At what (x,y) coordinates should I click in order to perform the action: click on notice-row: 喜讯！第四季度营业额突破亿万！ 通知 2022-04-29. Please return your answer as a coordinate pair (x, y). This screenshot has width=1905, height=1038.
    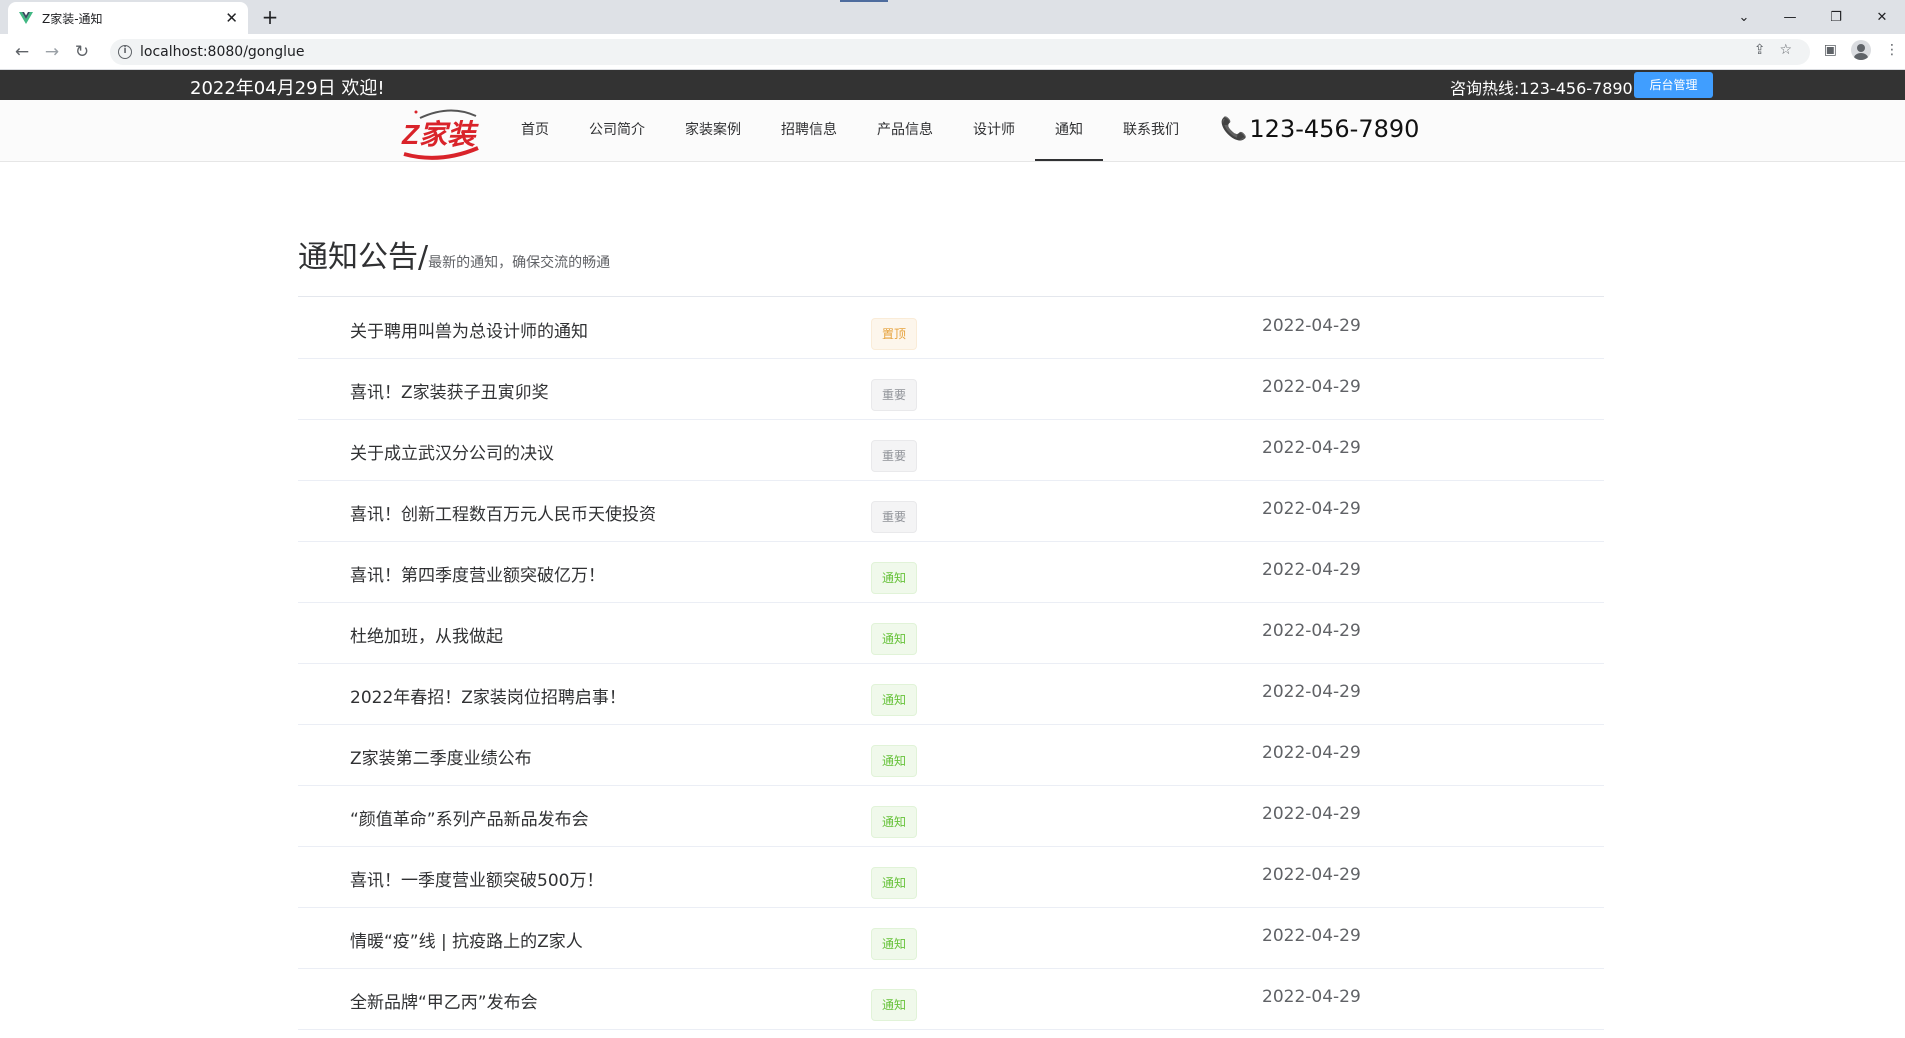
    Looking at the image, I should click on (951, 572).